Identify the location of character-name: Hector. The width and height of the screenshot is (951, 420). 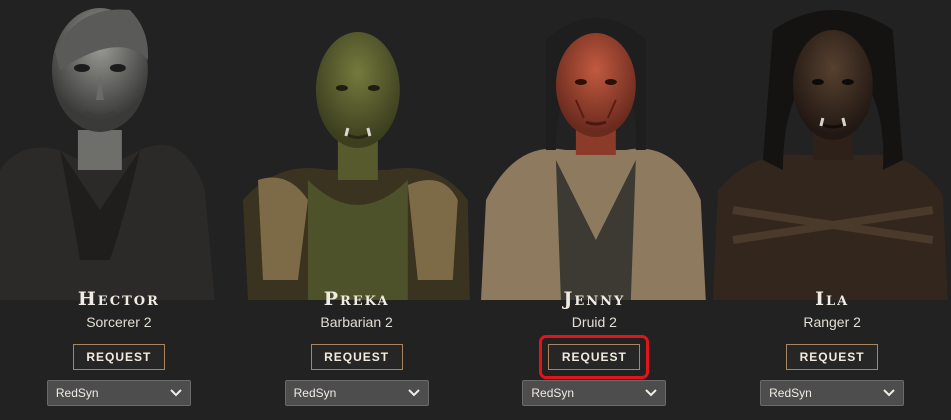
(118, 299).